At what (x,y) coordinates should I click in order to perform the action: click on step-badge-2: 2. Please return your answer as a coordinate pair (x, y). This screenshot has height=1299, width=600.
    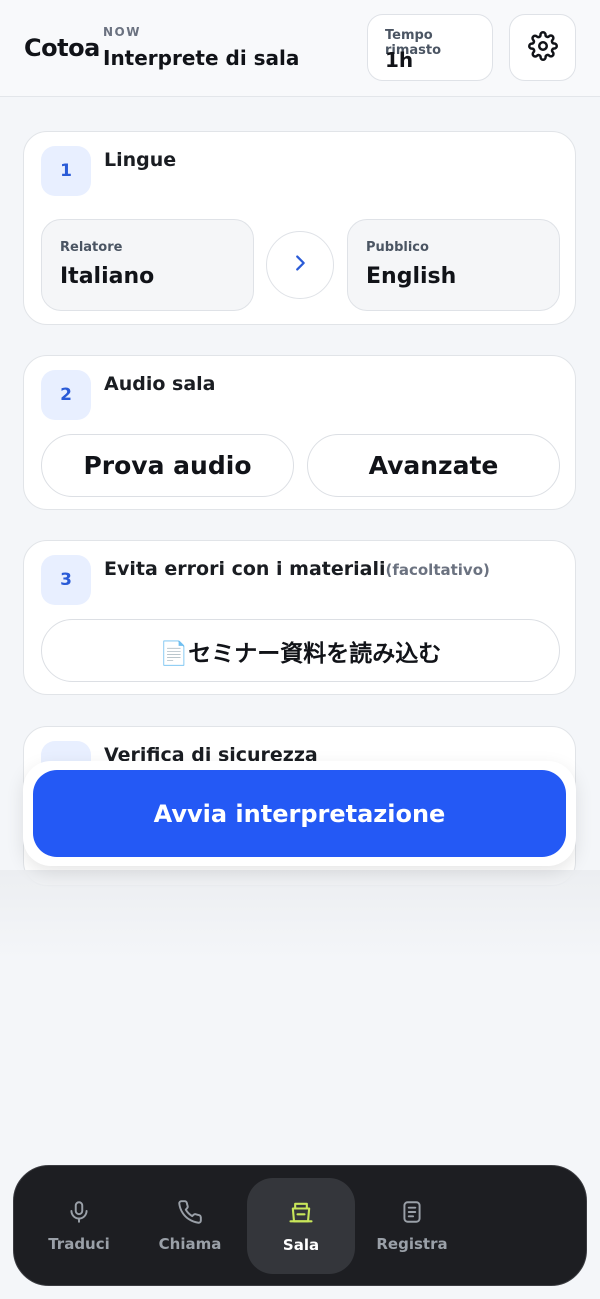
    Looking at the image, I should click on (66, 395).